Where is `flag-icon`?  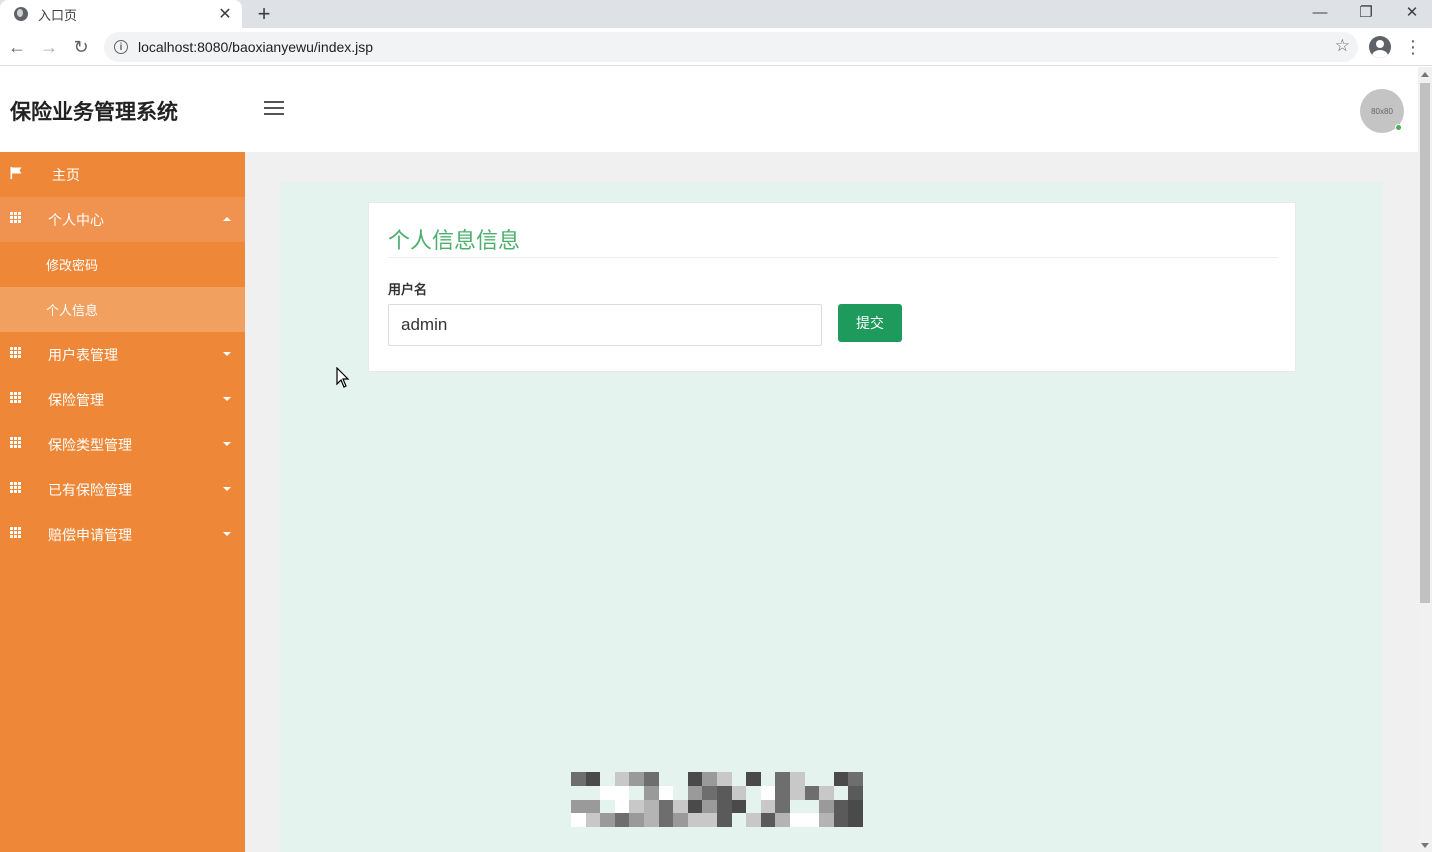 flag-icon is located at coordinates (16, 173).